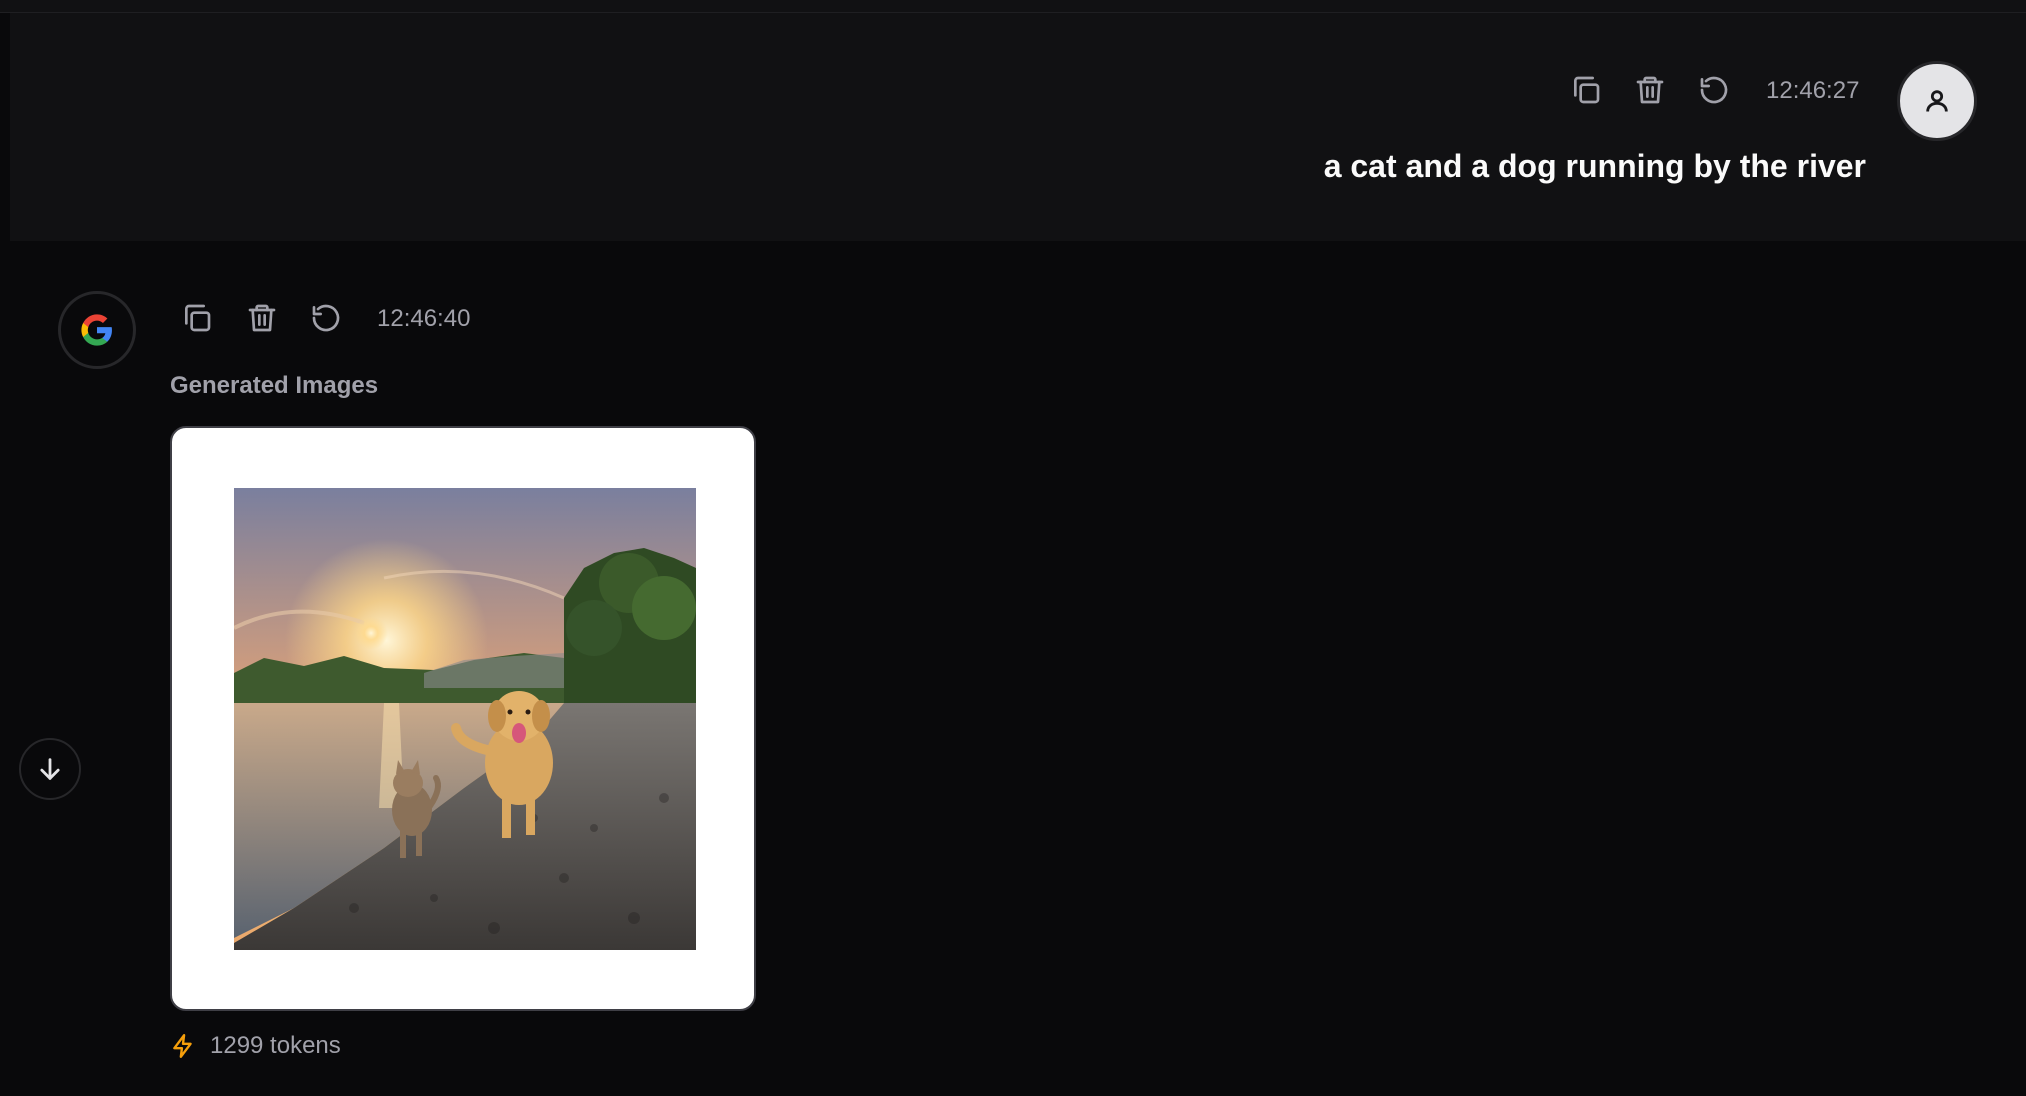  I want to click on cat-dog-river-photo, so click(465, 719).